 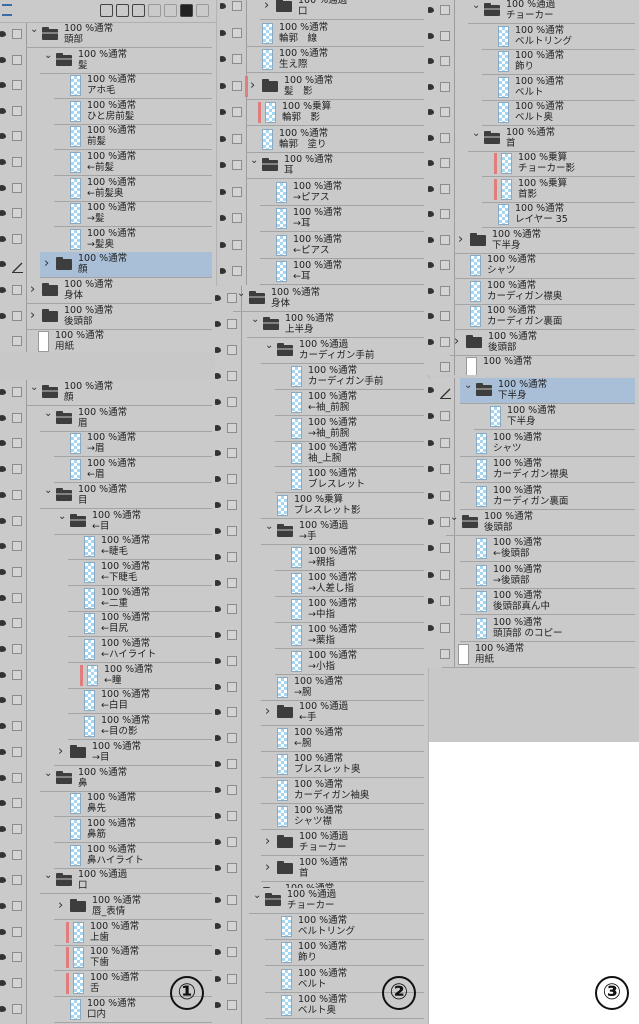 I want to click on layer-row: 100 %通常 カーディガン袖奥, so click(x=321, y=791).